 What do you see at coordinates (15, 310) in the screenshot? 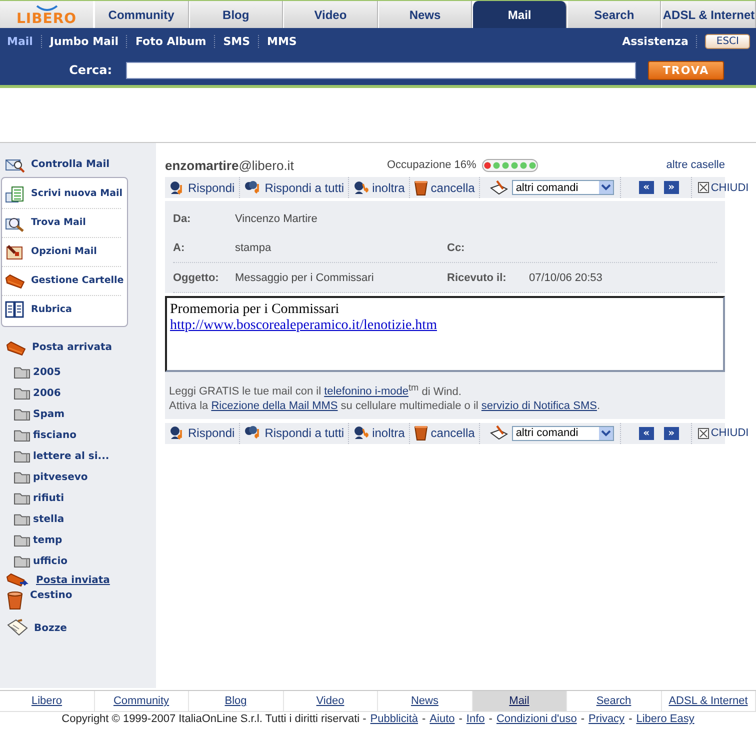
I see `book-icon` at bounding box center [15, 310].